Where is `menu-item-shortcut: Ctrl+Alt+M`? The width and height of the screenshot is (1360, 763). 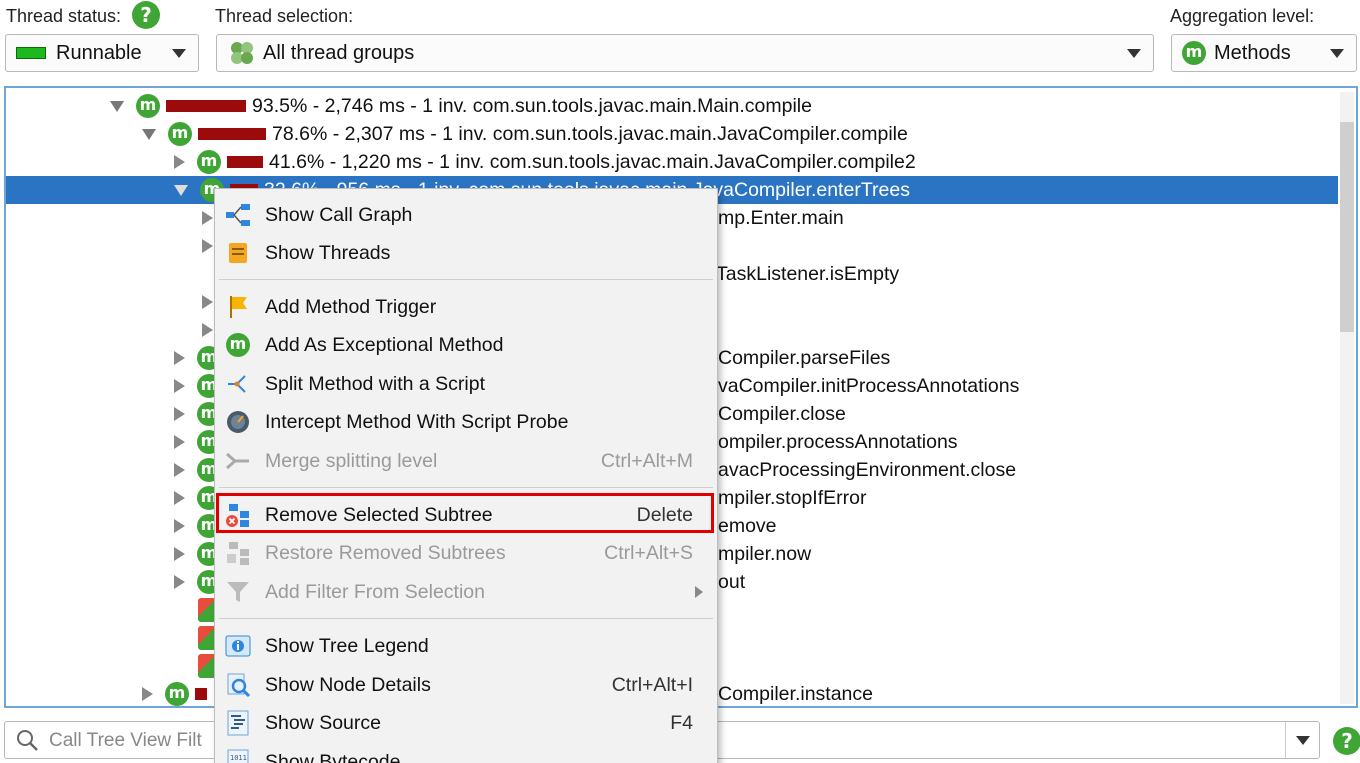 menu-item-shortcut: Ctrl+Alt+M is located at coordinates (646, 460).